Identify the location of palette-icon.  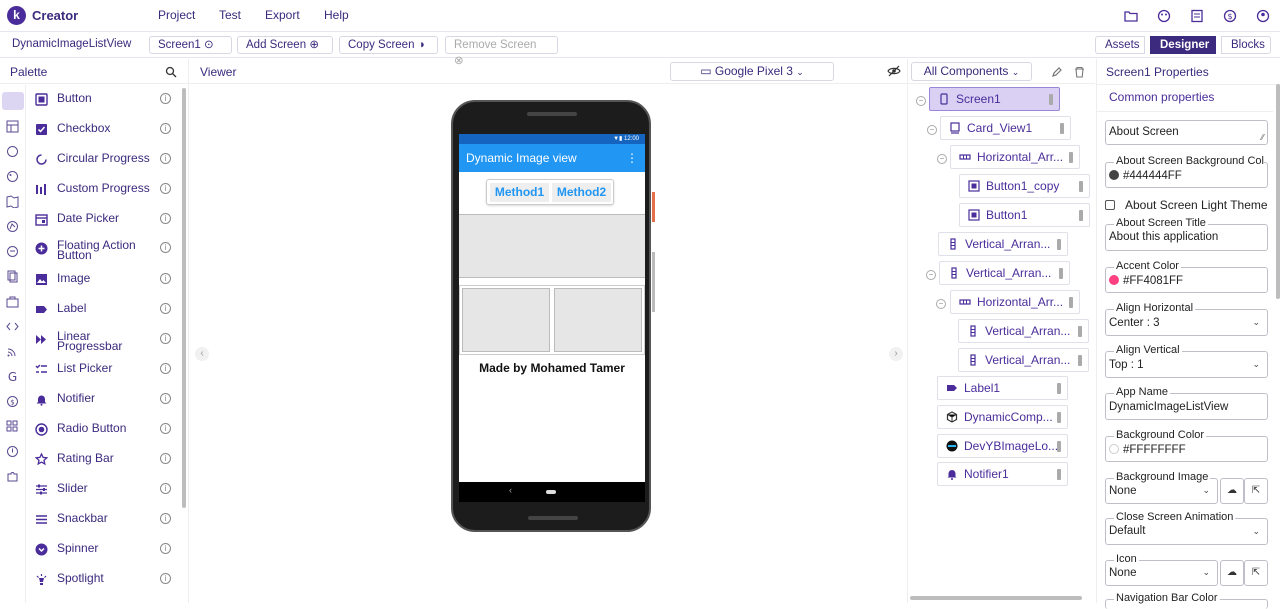
(1164, 16).